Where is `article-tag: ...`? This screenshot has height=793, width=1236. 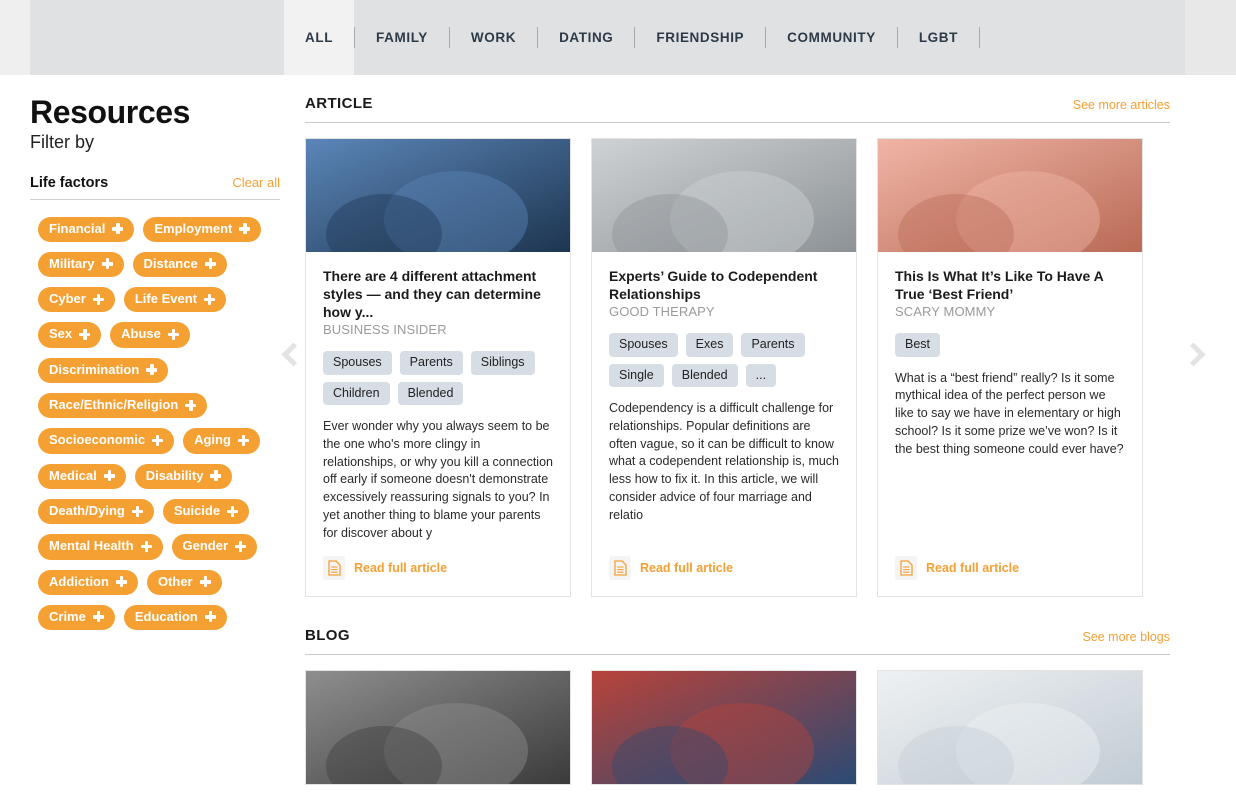
article-tag: ... is located at coordinates (761, 375).